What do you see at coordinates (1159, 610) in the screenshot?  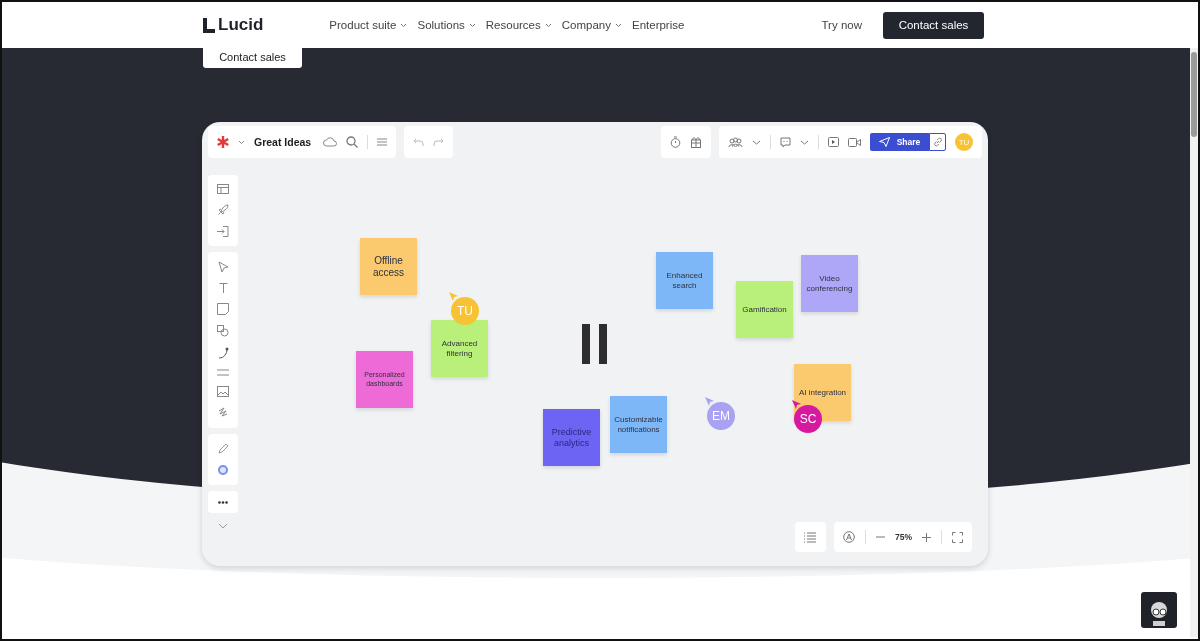 I see `chat-assistant-button` at bounding box center [1159, 610].